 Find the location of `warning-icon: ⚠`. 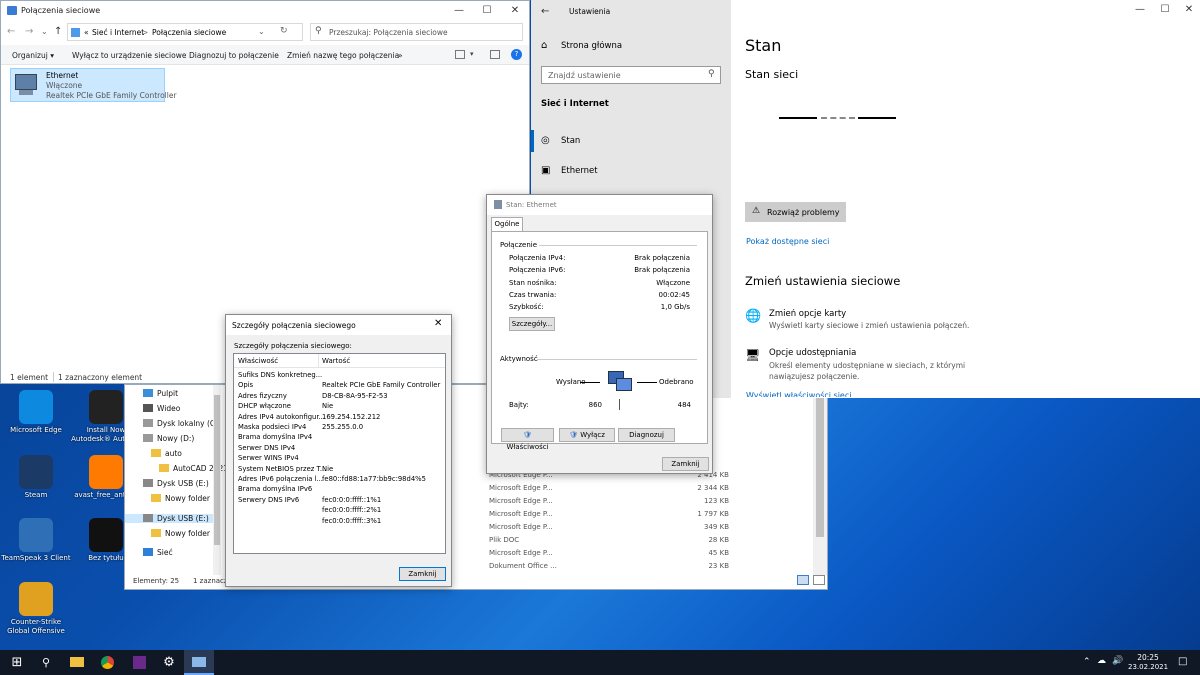

warning-icon: ⚠ is located at coordinates (756, 211).